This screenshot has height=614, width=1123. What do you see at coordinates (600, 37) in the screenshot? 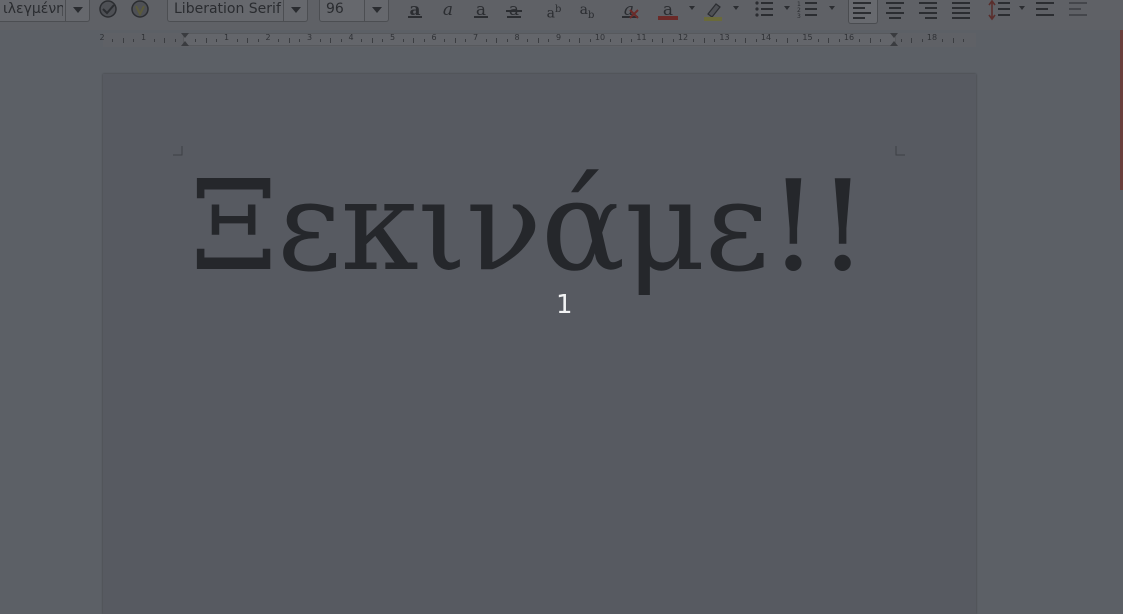
I see `ruler-label: 10` at bounding box center [600, 37].